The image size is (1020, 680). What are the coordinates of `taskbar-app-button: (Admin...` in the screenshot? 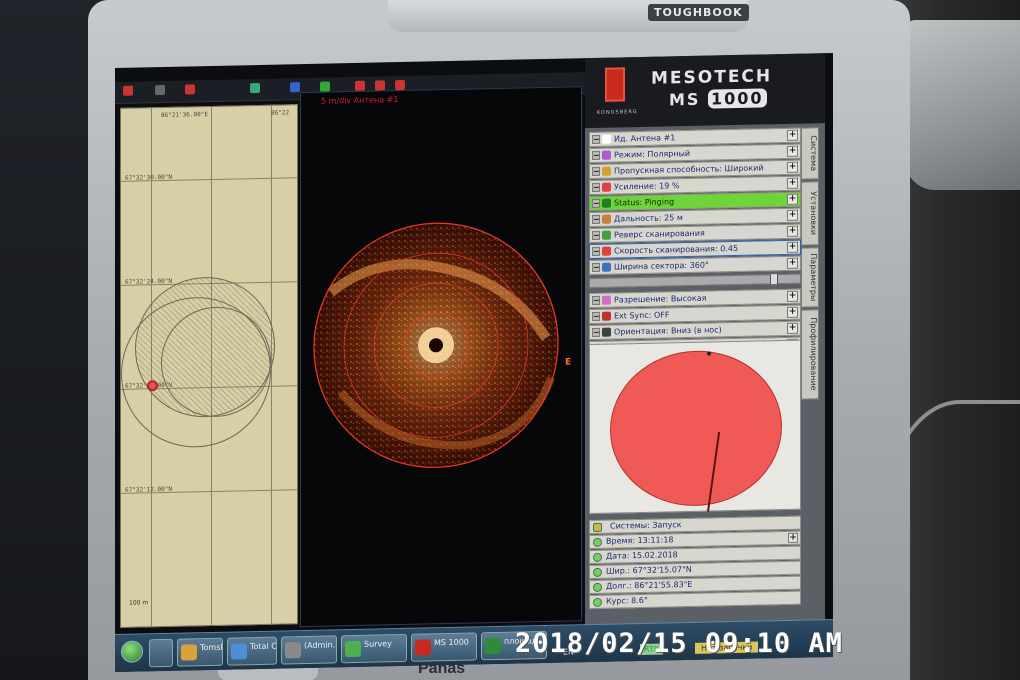 It's located at (309, 650).